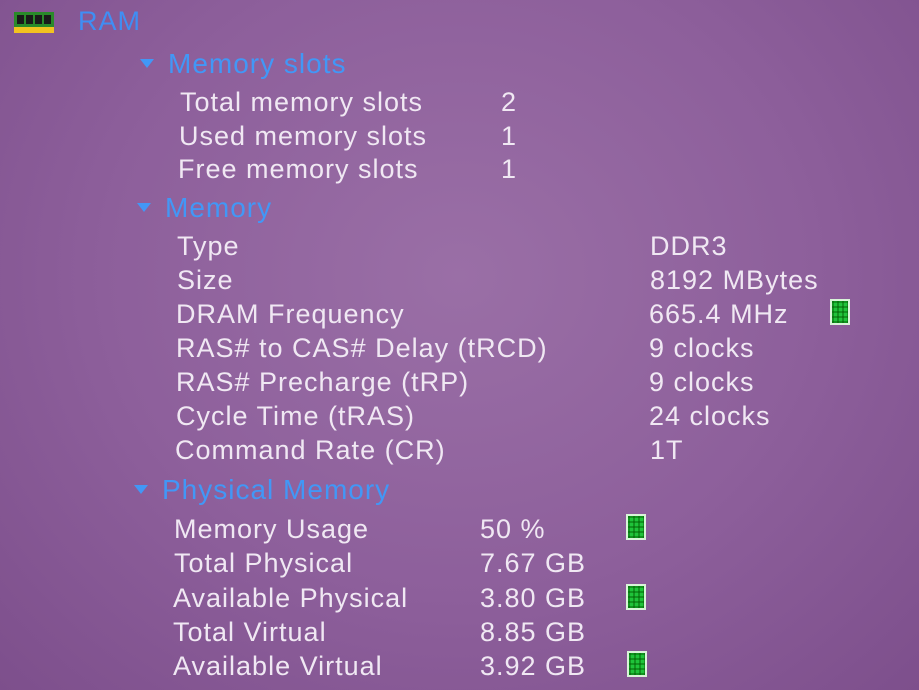 The image size is (919, 690). Describe the element at coordinates (250, 632) in the screenshot. I see `total-virtual-label: Total Virtual` at that location.